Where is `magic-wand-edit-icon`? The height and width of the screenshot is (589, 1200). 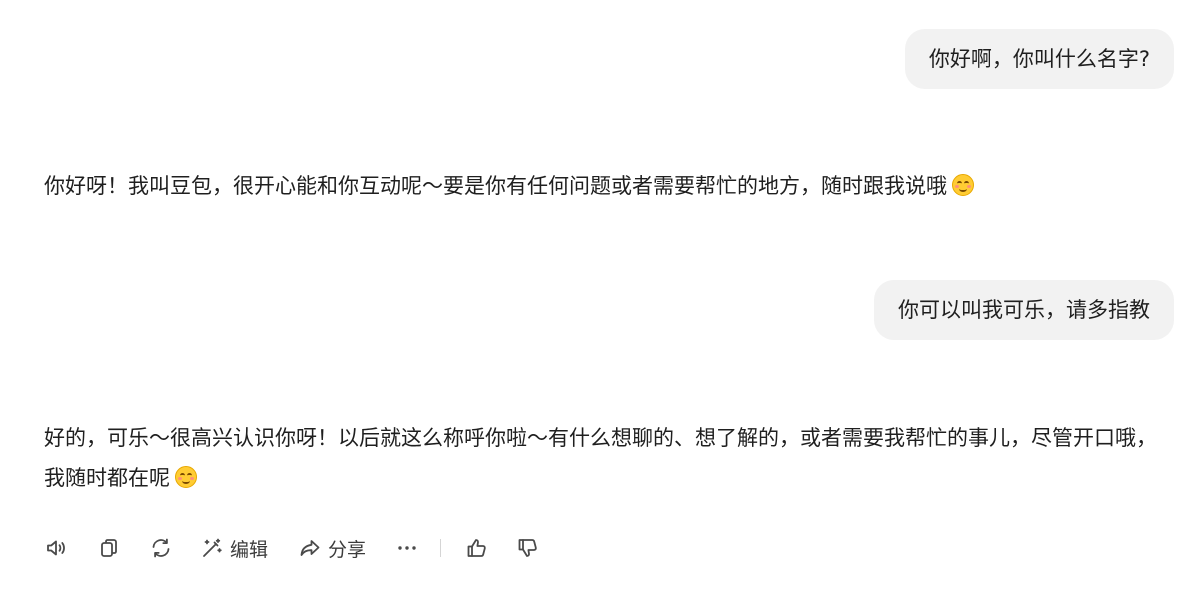
magic-wand-edit-icon is located at coordinates (212, 547).